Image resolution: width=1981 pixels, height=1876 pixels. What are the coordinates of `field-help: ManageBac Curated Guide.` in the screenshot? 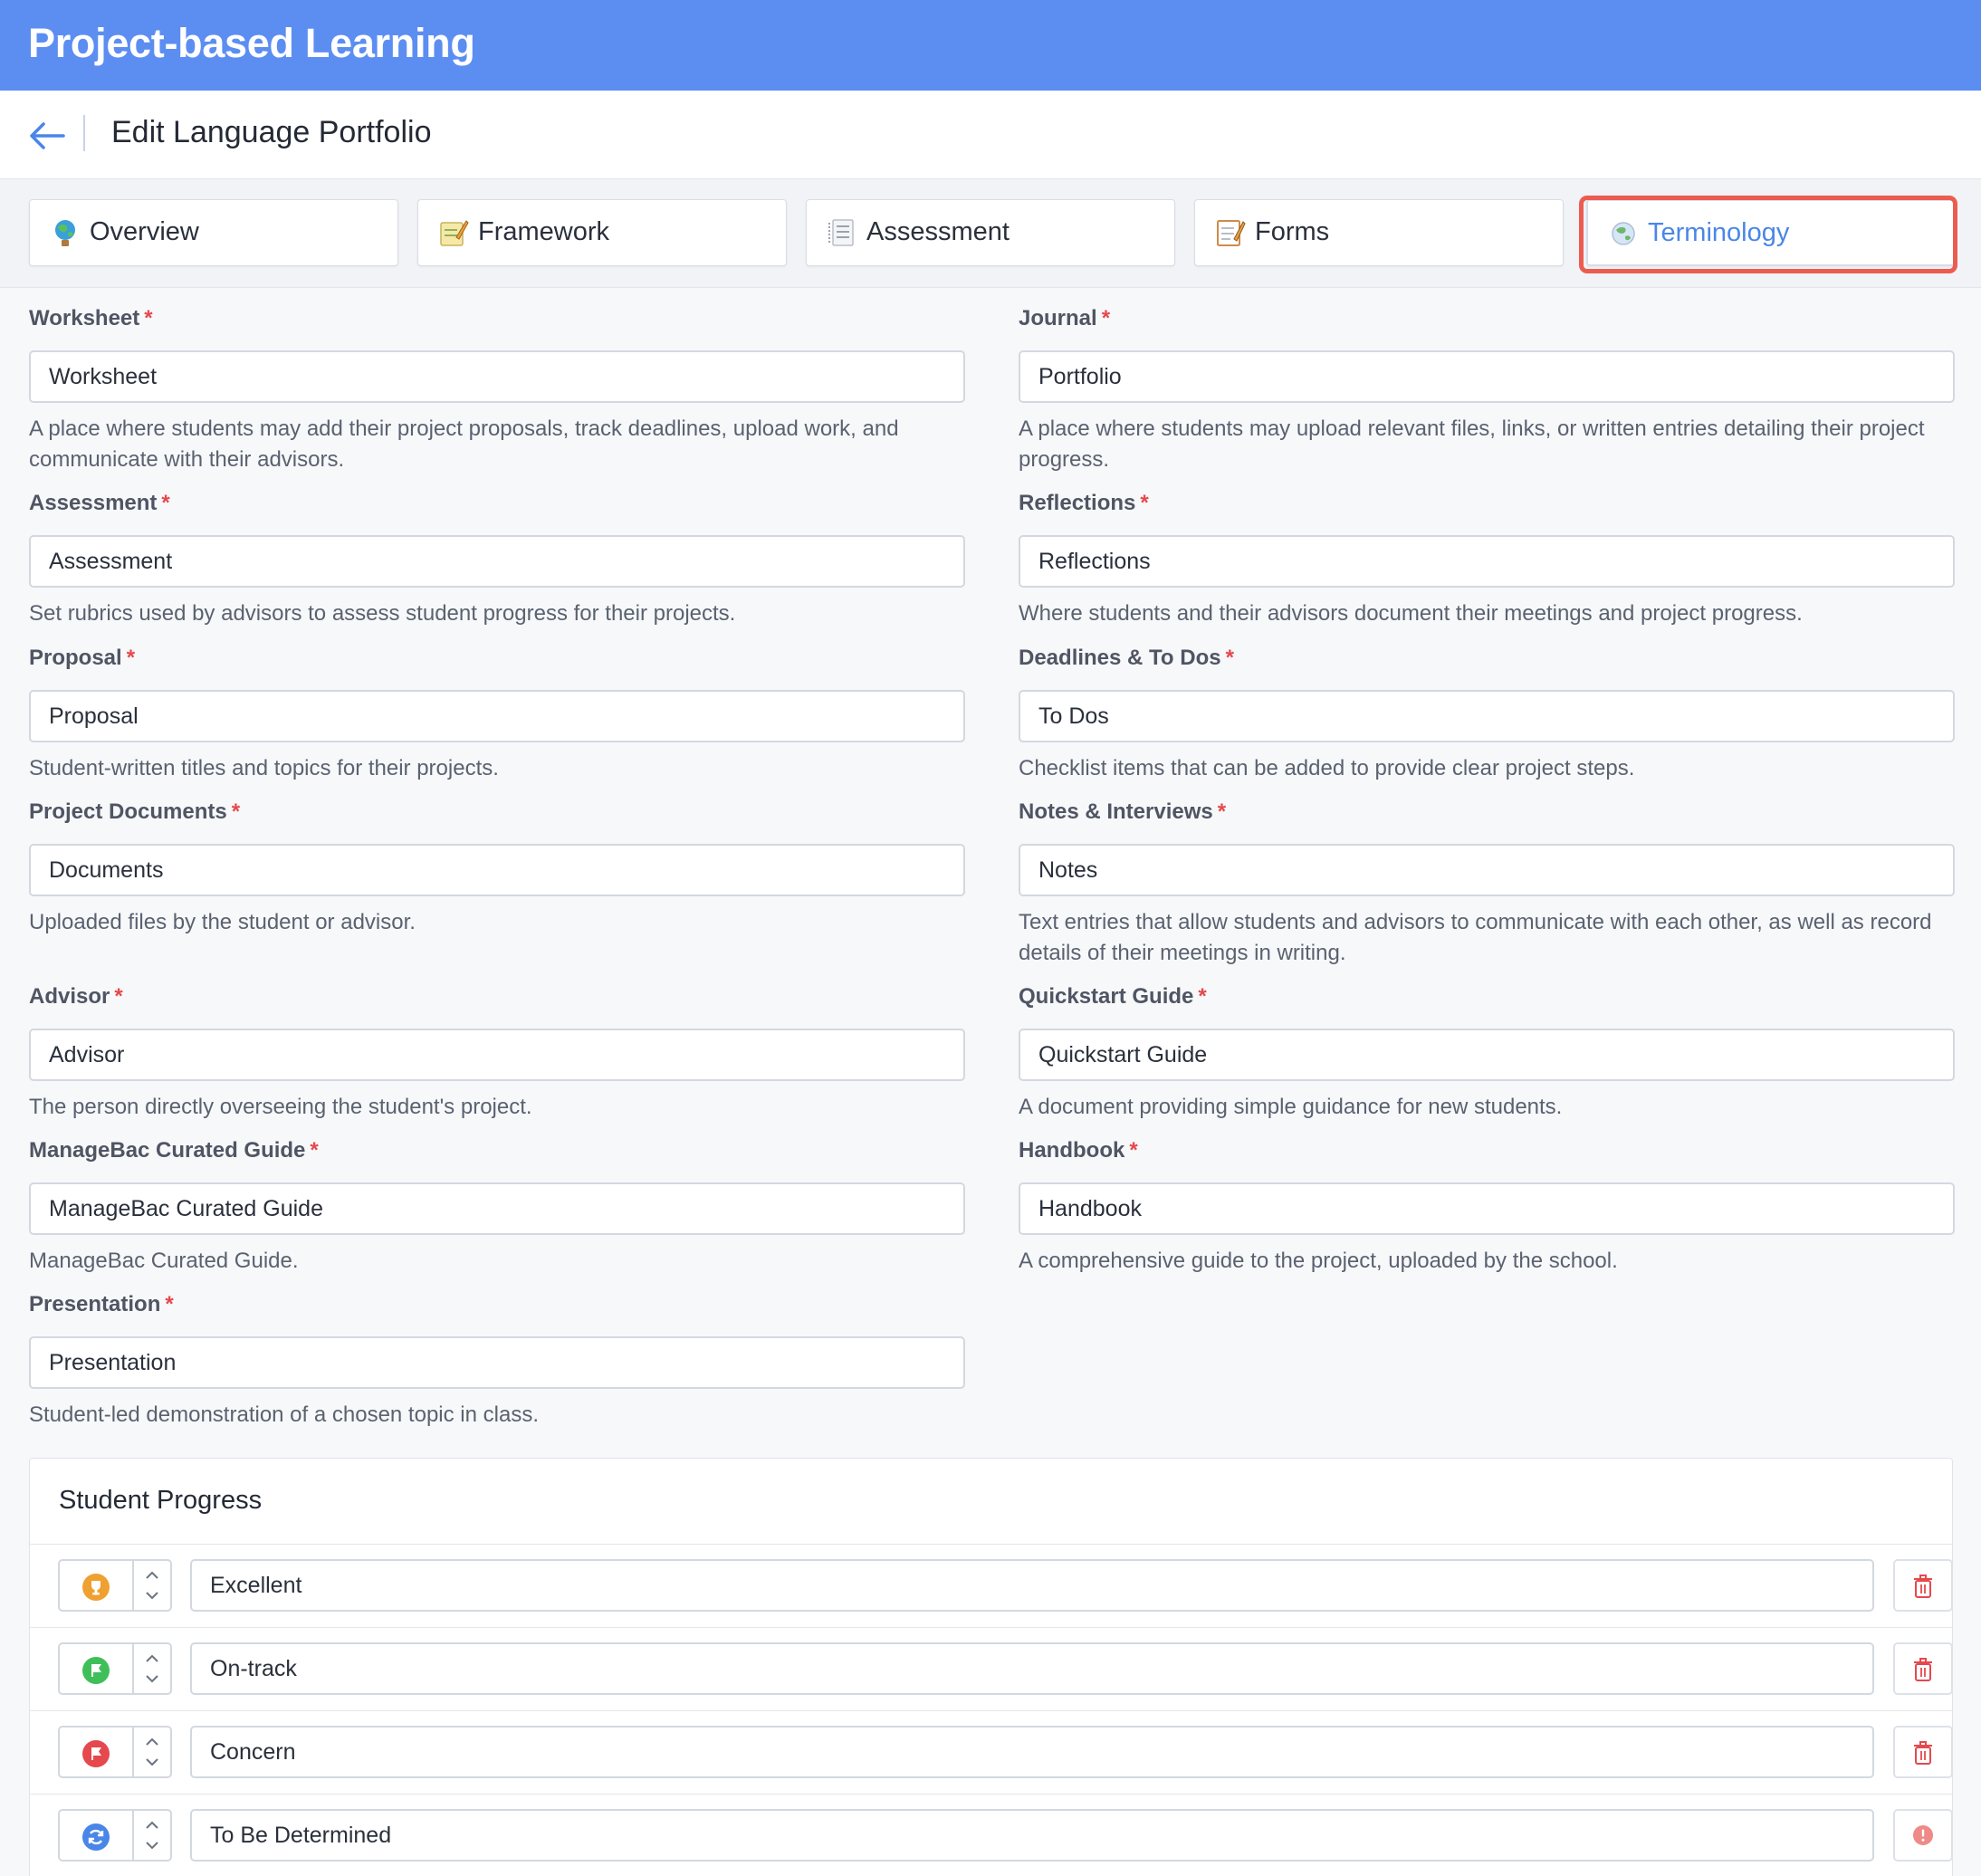 It's located at (164, 1261).